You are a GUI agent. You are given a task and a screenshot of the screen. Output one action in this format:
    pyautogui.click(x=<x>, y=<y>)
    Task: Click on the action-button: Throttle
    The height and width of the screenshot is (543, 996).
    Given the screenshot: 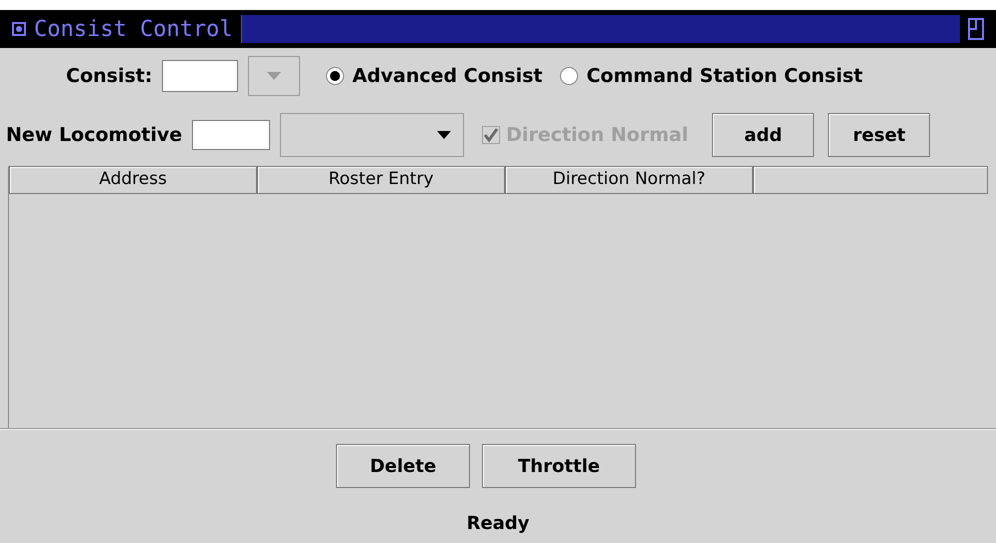 What is the action you would take?
    pyautogui.click(x=559, y=466)
    